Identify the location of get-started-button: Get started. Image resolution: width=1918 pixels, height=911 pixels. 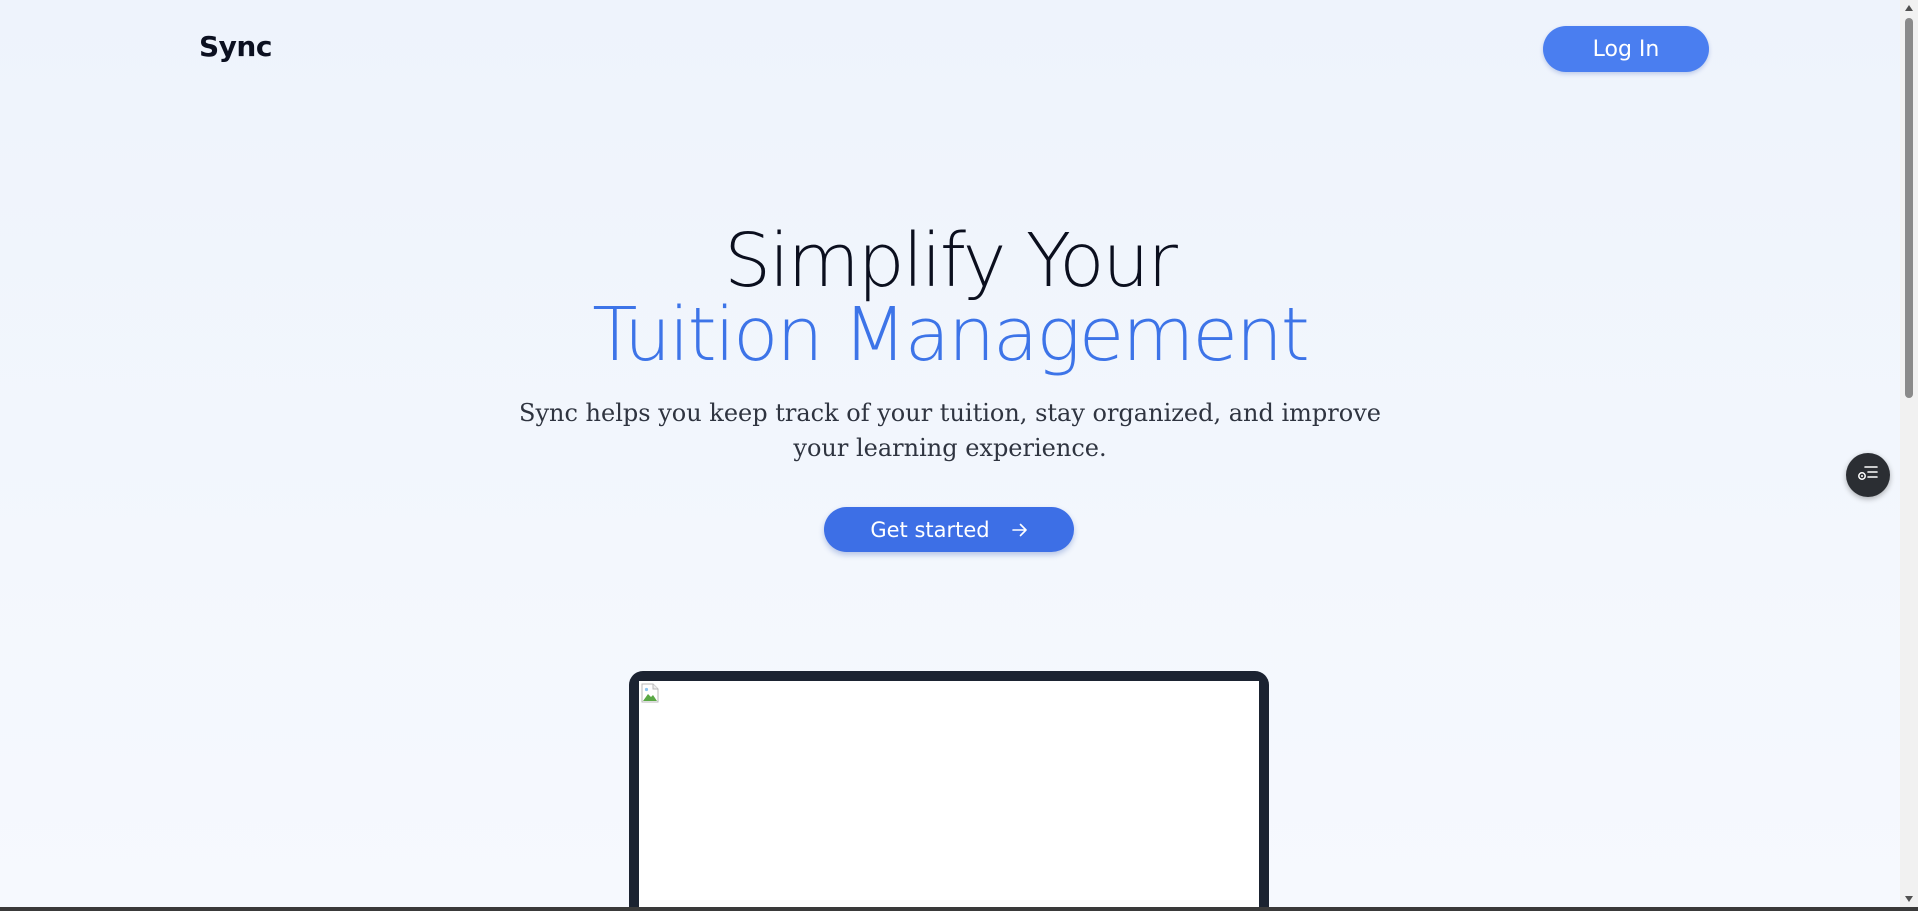
(949, 529).